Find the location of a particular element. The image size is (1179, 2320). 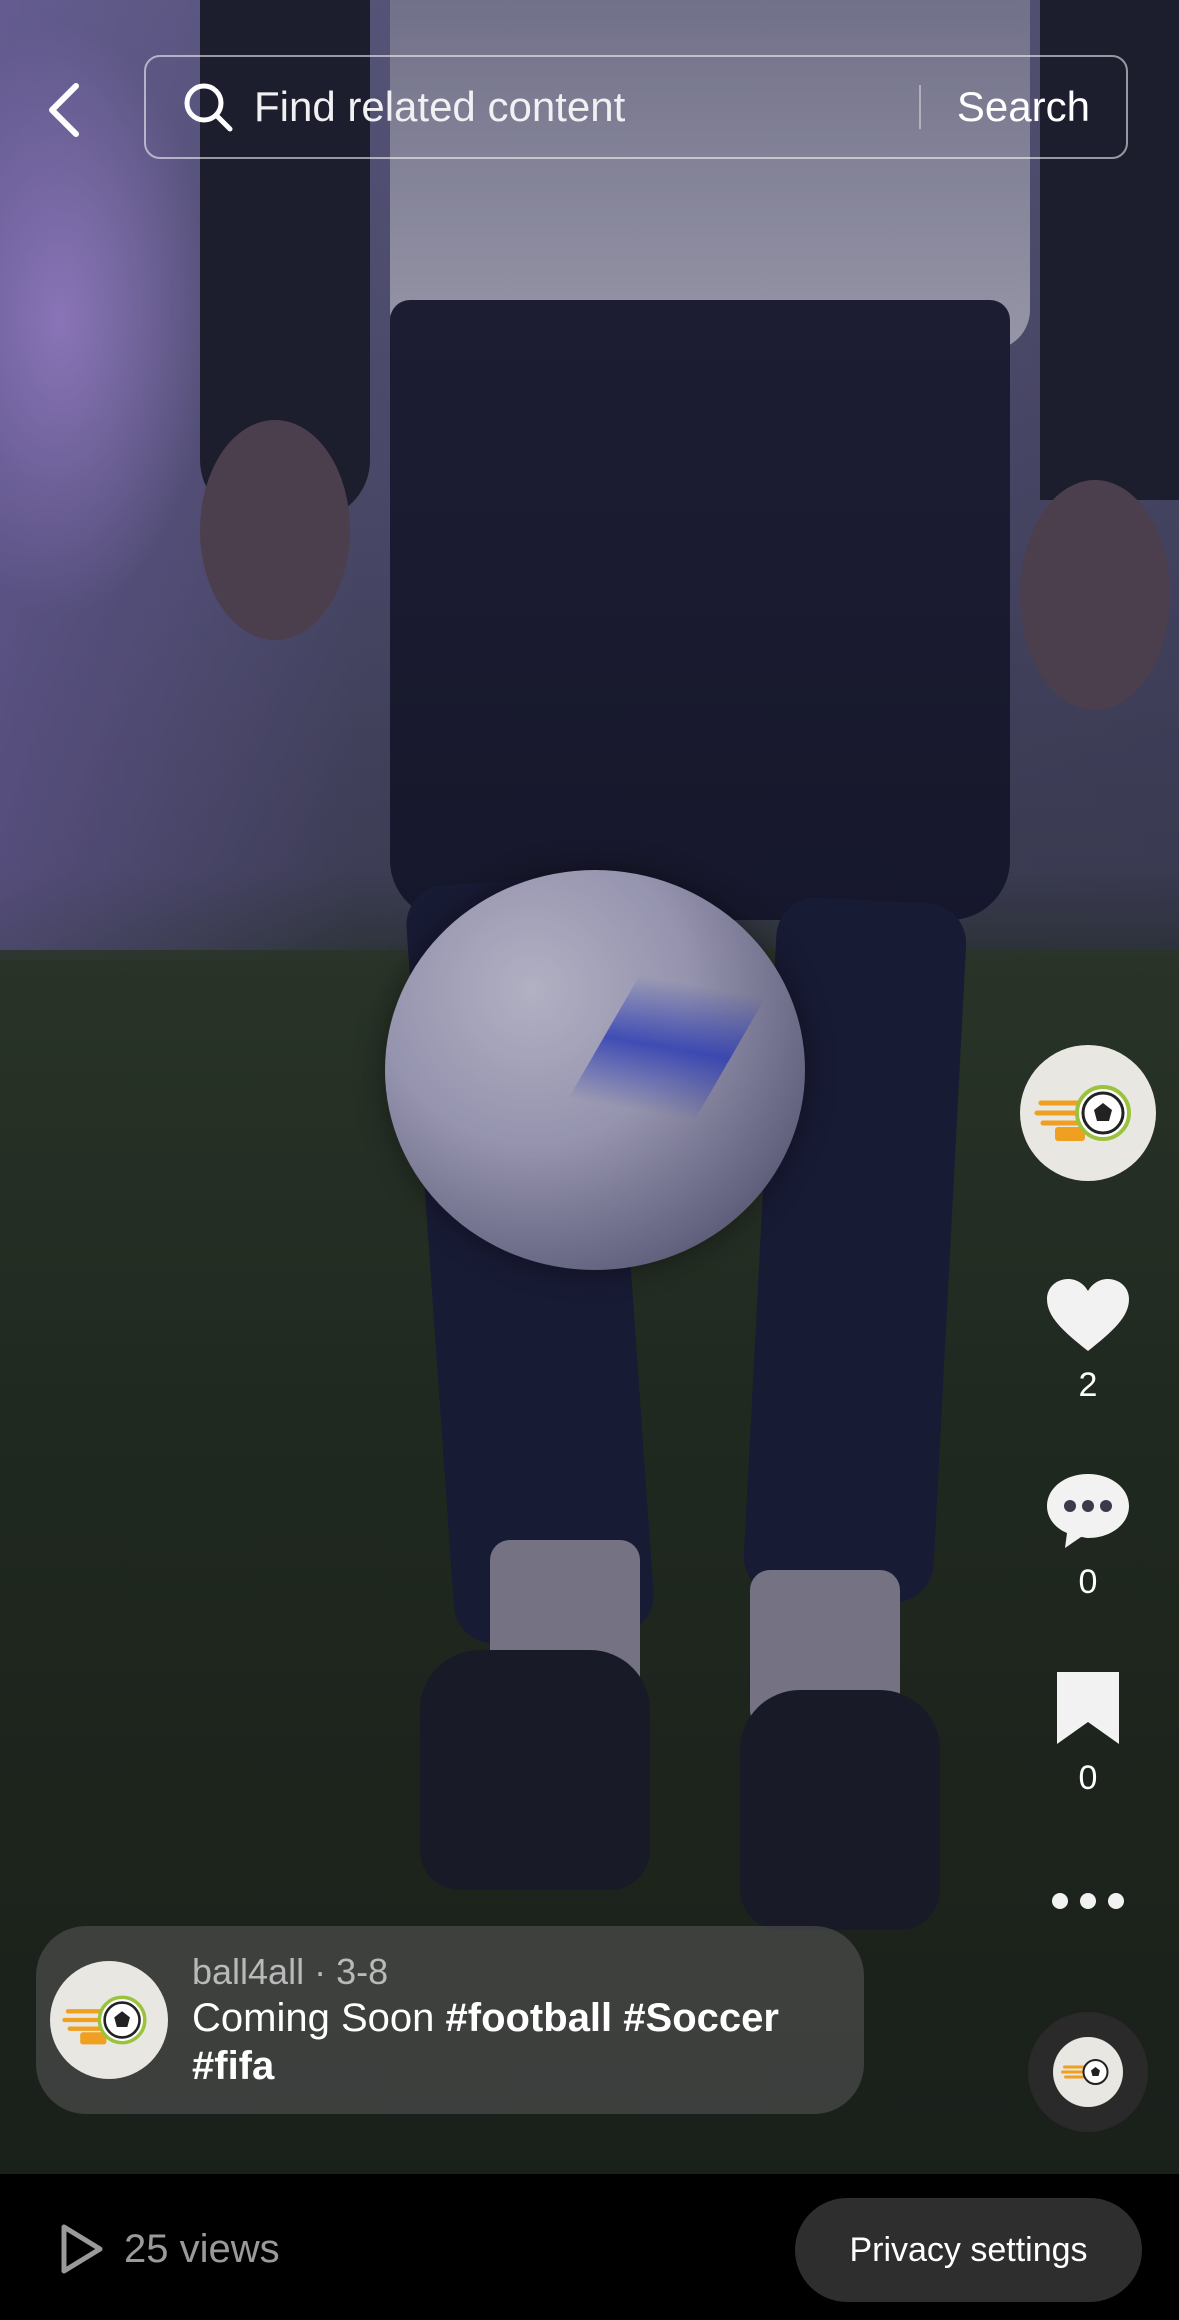

music-disc is located at coordinates (1088, 2072).